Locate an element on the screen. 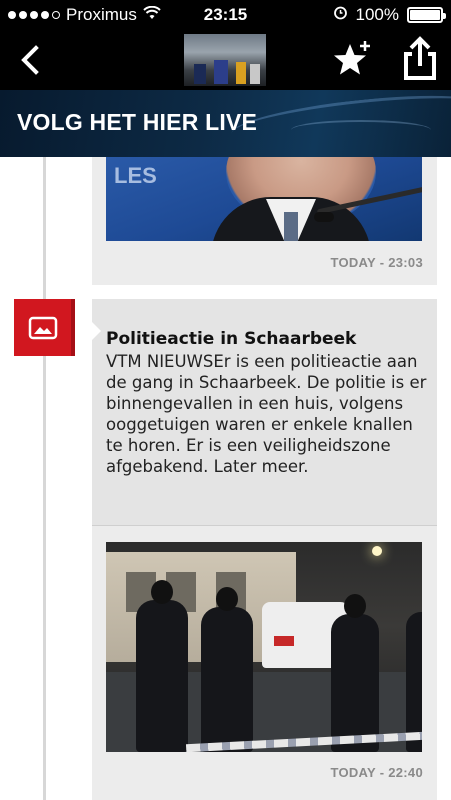 This screenshot has height=800, width=451. live-thumbnail is located at coordinates (225, 60).